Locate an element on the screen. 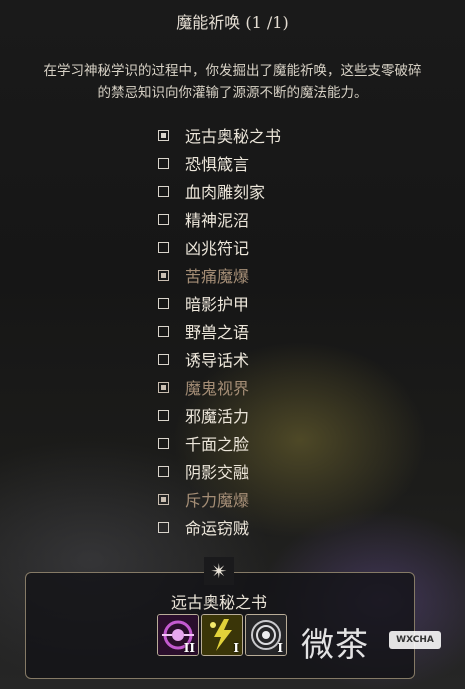 The height and width of the screenshot is (689, 465). invocation-label: 精神泥沼 is located at coordinates (217, 220).